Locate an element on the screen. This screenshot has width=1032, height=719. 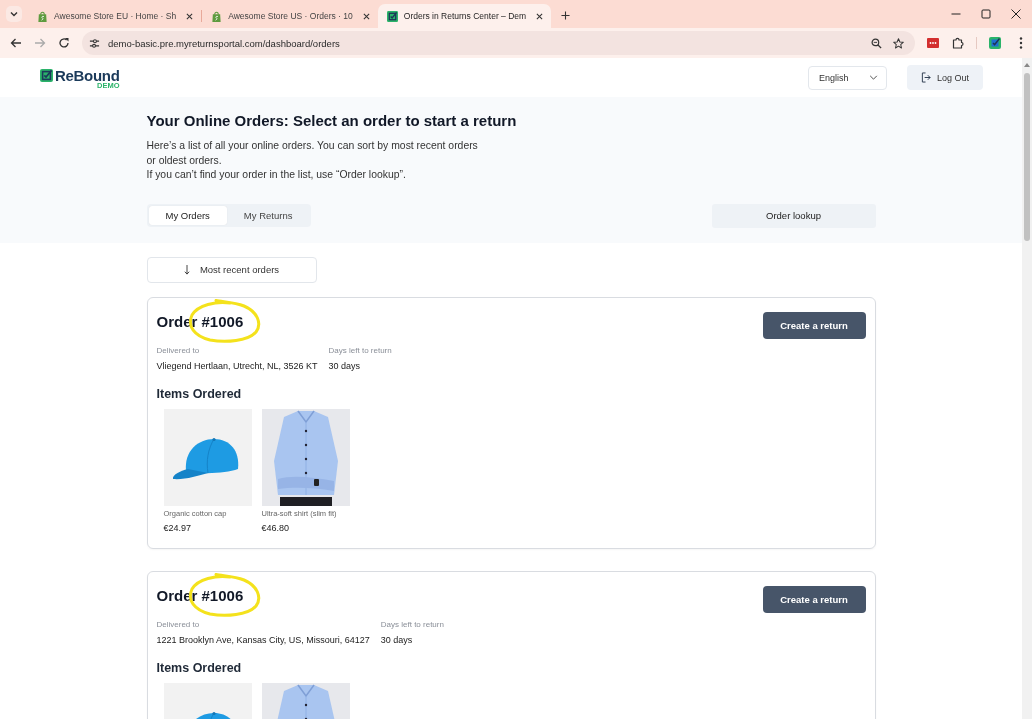
page-description: Here’s a list of all your online orders. You can sort by most recent orders or oldest orders. is located at coordinates (312, 153).